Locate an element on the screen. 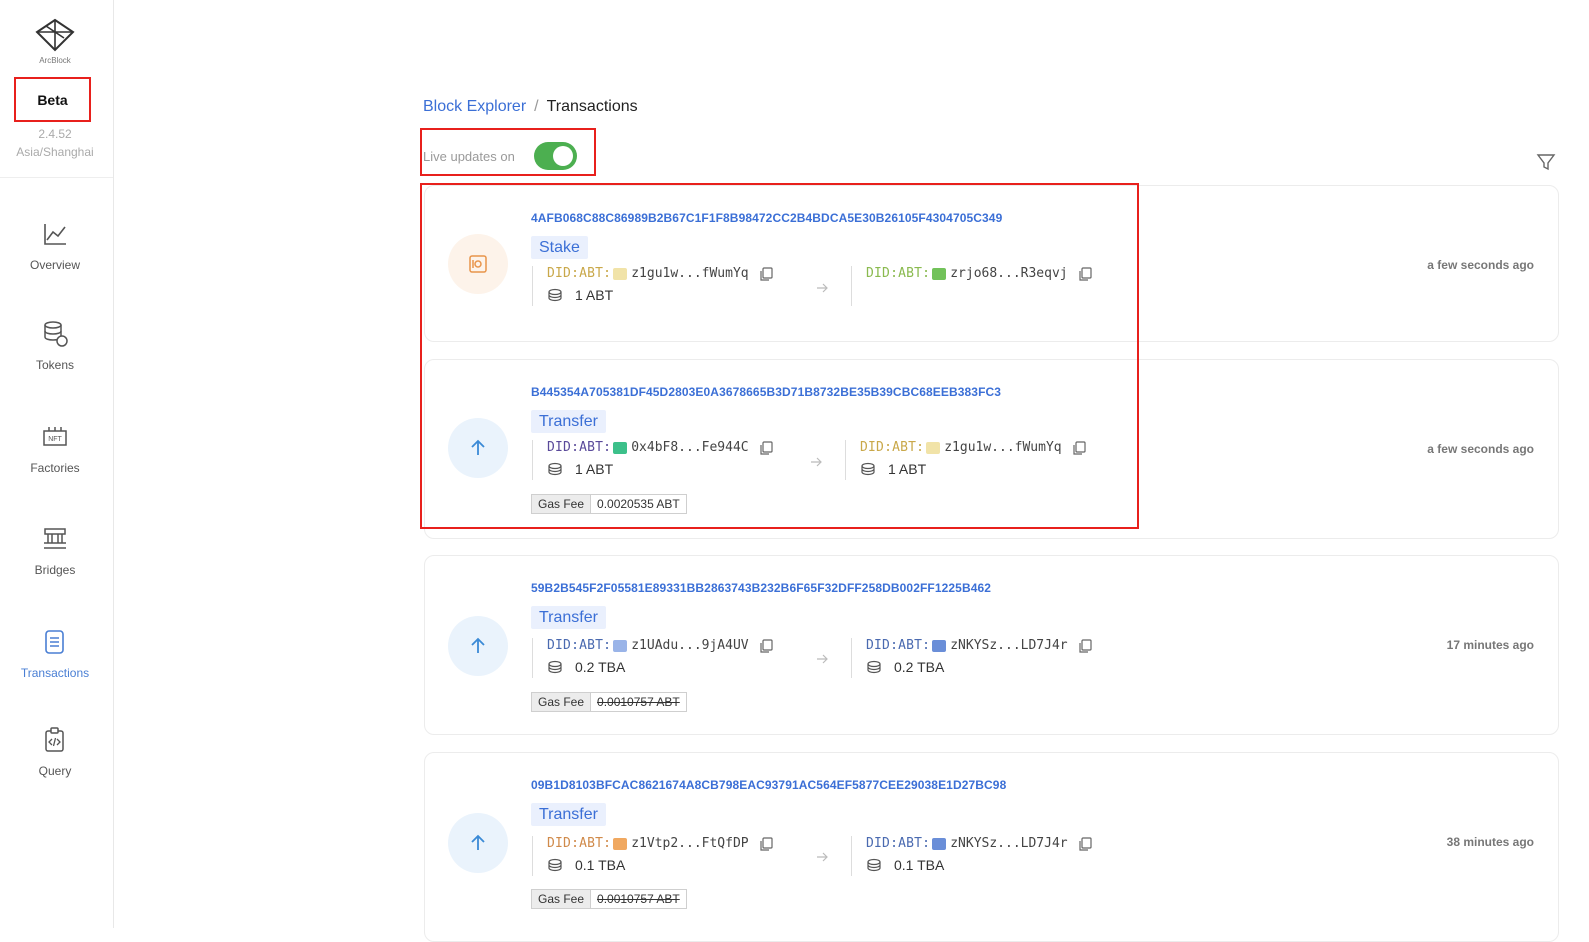 The image size is (1589, 942). live-updates-toggle is located at coordinates (555, 156).